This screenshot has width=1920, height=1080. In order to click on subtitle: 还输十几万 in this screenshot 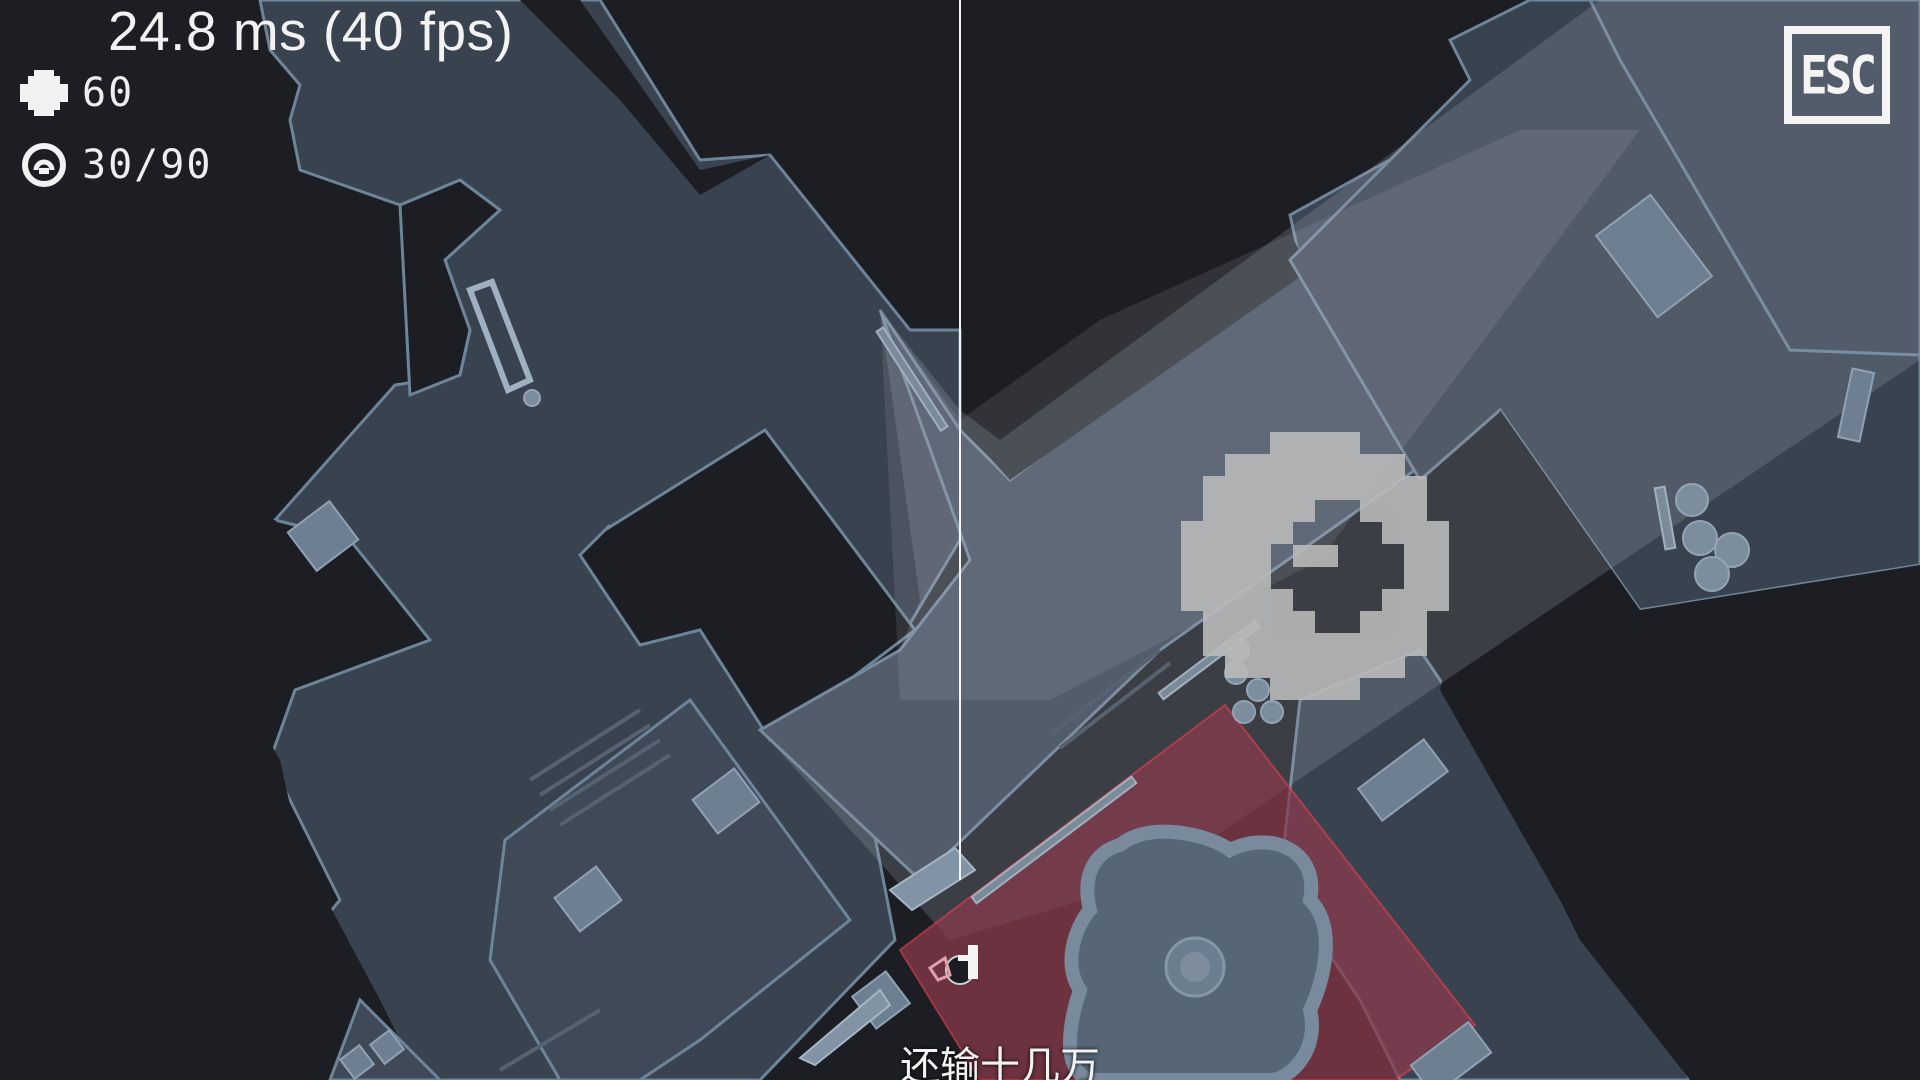, I will do `click(960, 1057)`.